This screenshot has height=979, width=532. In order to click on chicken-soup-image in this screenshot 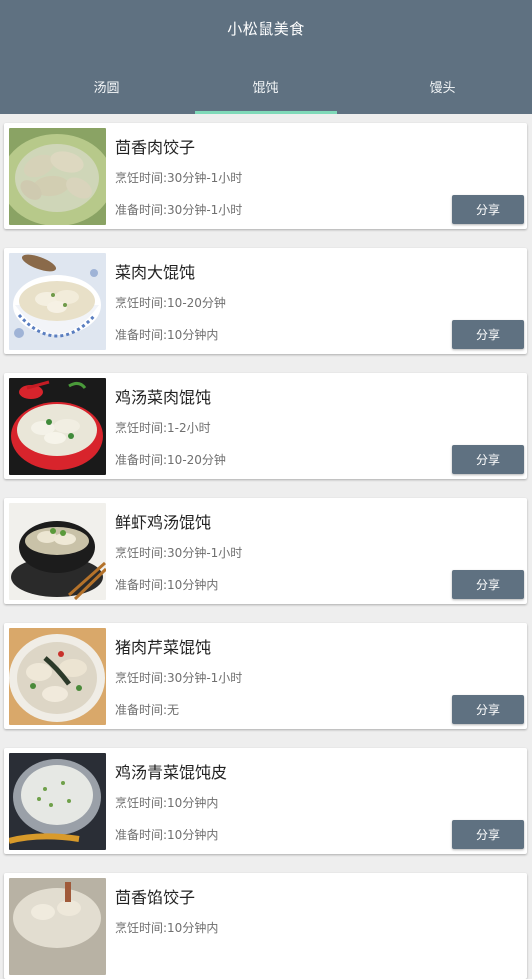, I will do `click(57, 801)`.